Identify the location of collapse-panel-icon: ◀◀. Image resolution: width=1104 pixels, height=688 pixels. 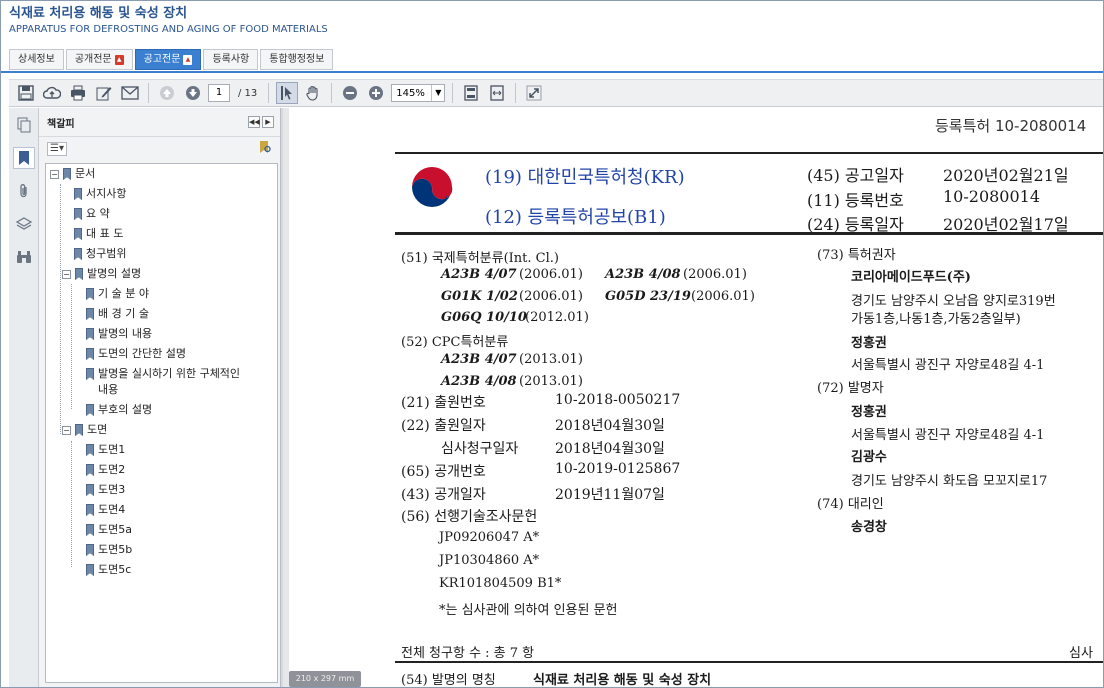
(254, 122).